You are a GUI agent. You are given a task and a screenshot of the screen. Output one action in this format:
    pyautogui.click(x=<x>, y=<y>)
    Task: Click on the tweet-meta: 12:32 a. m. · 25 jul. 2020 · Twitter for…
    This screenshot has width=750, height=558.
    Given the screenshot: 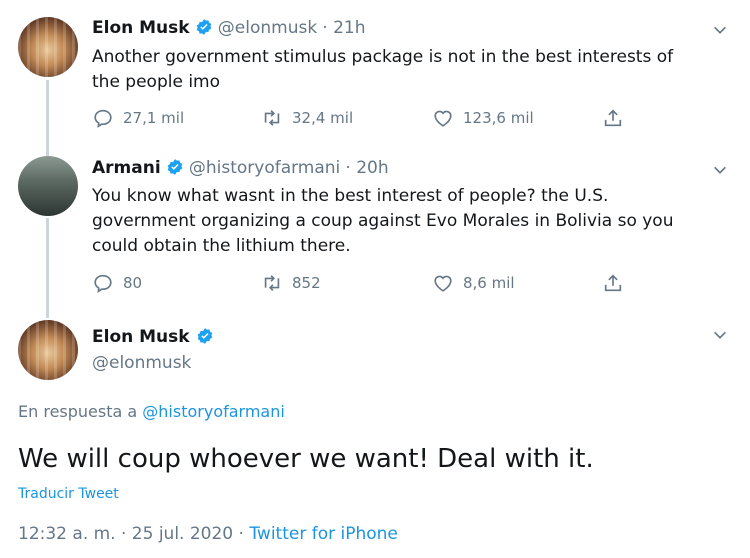 What is the action you would take?
    pyautogui.click(x=208, y=534)
    